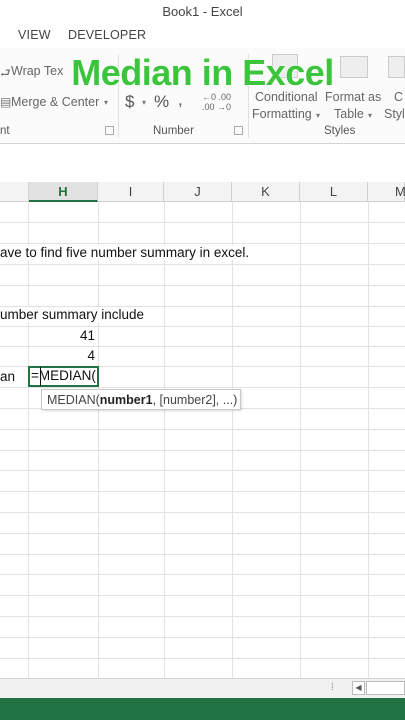  What do you see at coordinates (386, 192) in the screenshot?
I see `column-header-m: M` at bounding box center [386, 192].